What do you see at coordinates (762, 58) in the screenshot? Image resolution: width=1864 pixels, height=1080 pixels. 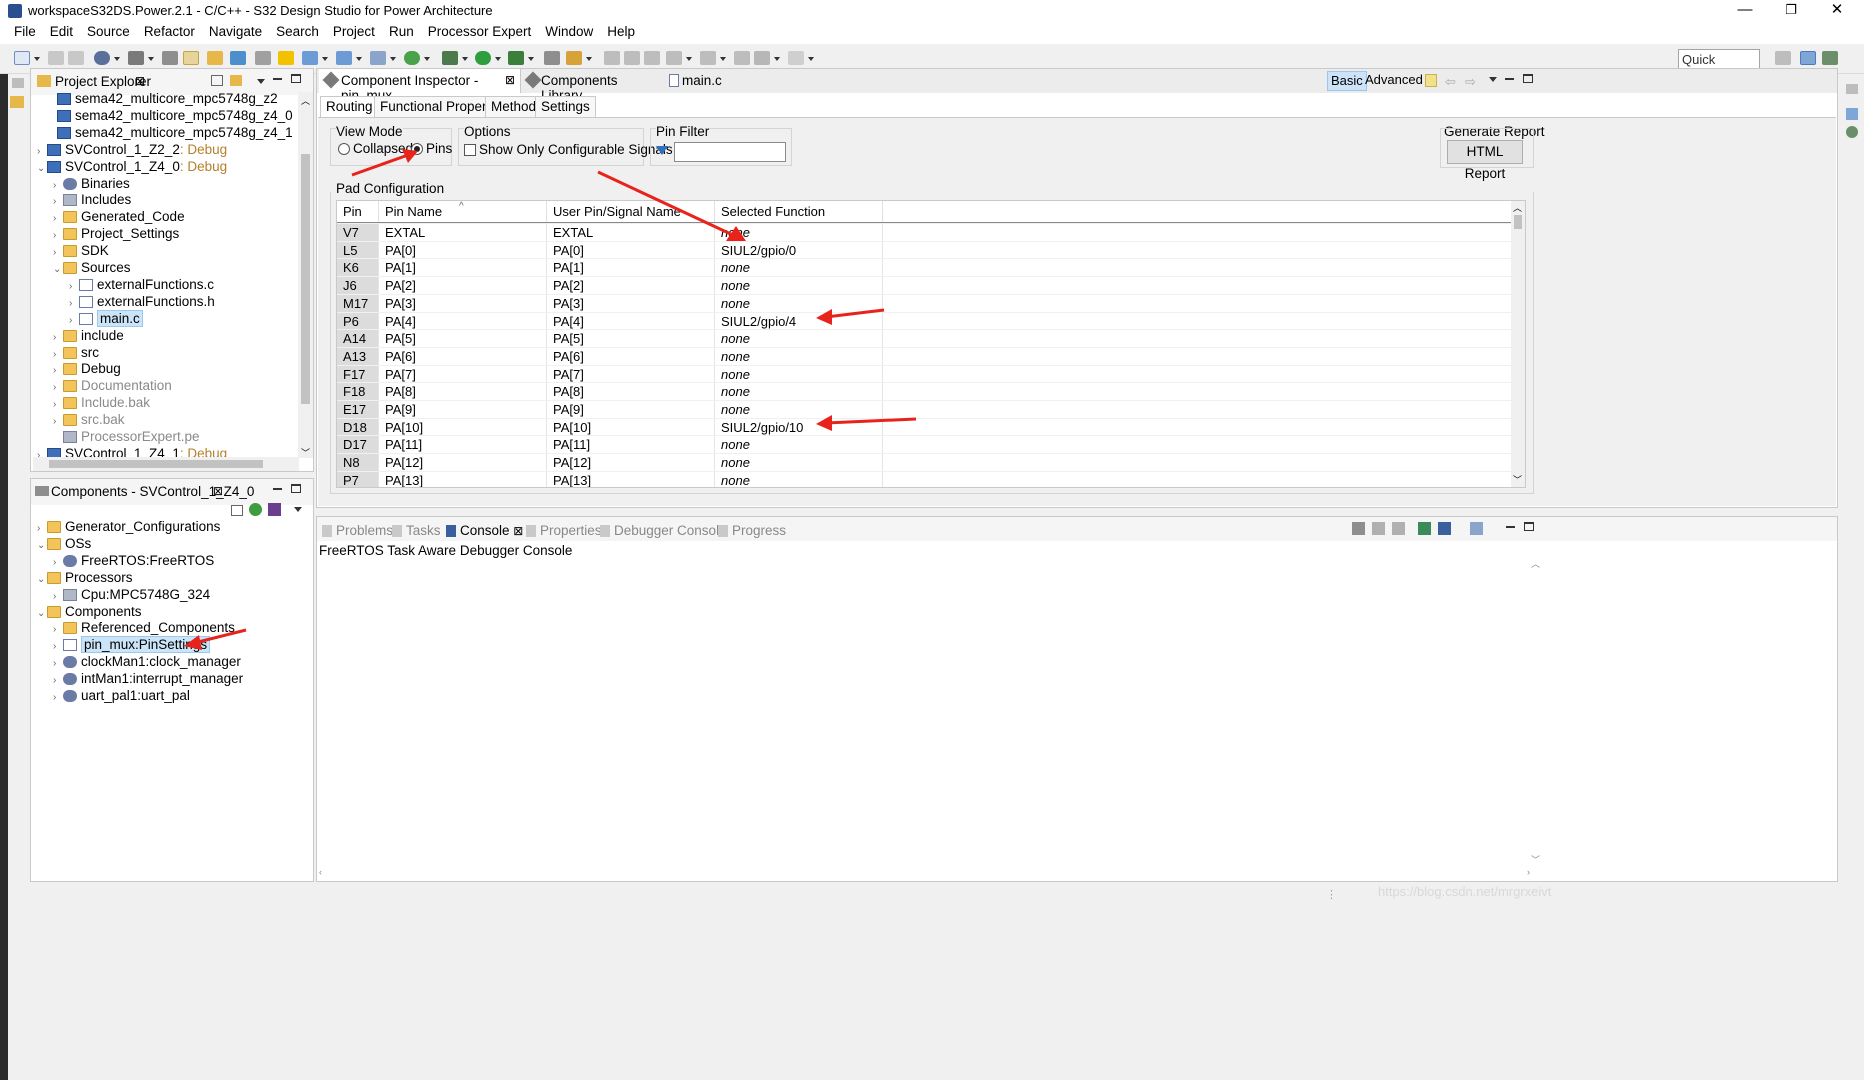 I see `back-icon` at bounding box center [762, 58].